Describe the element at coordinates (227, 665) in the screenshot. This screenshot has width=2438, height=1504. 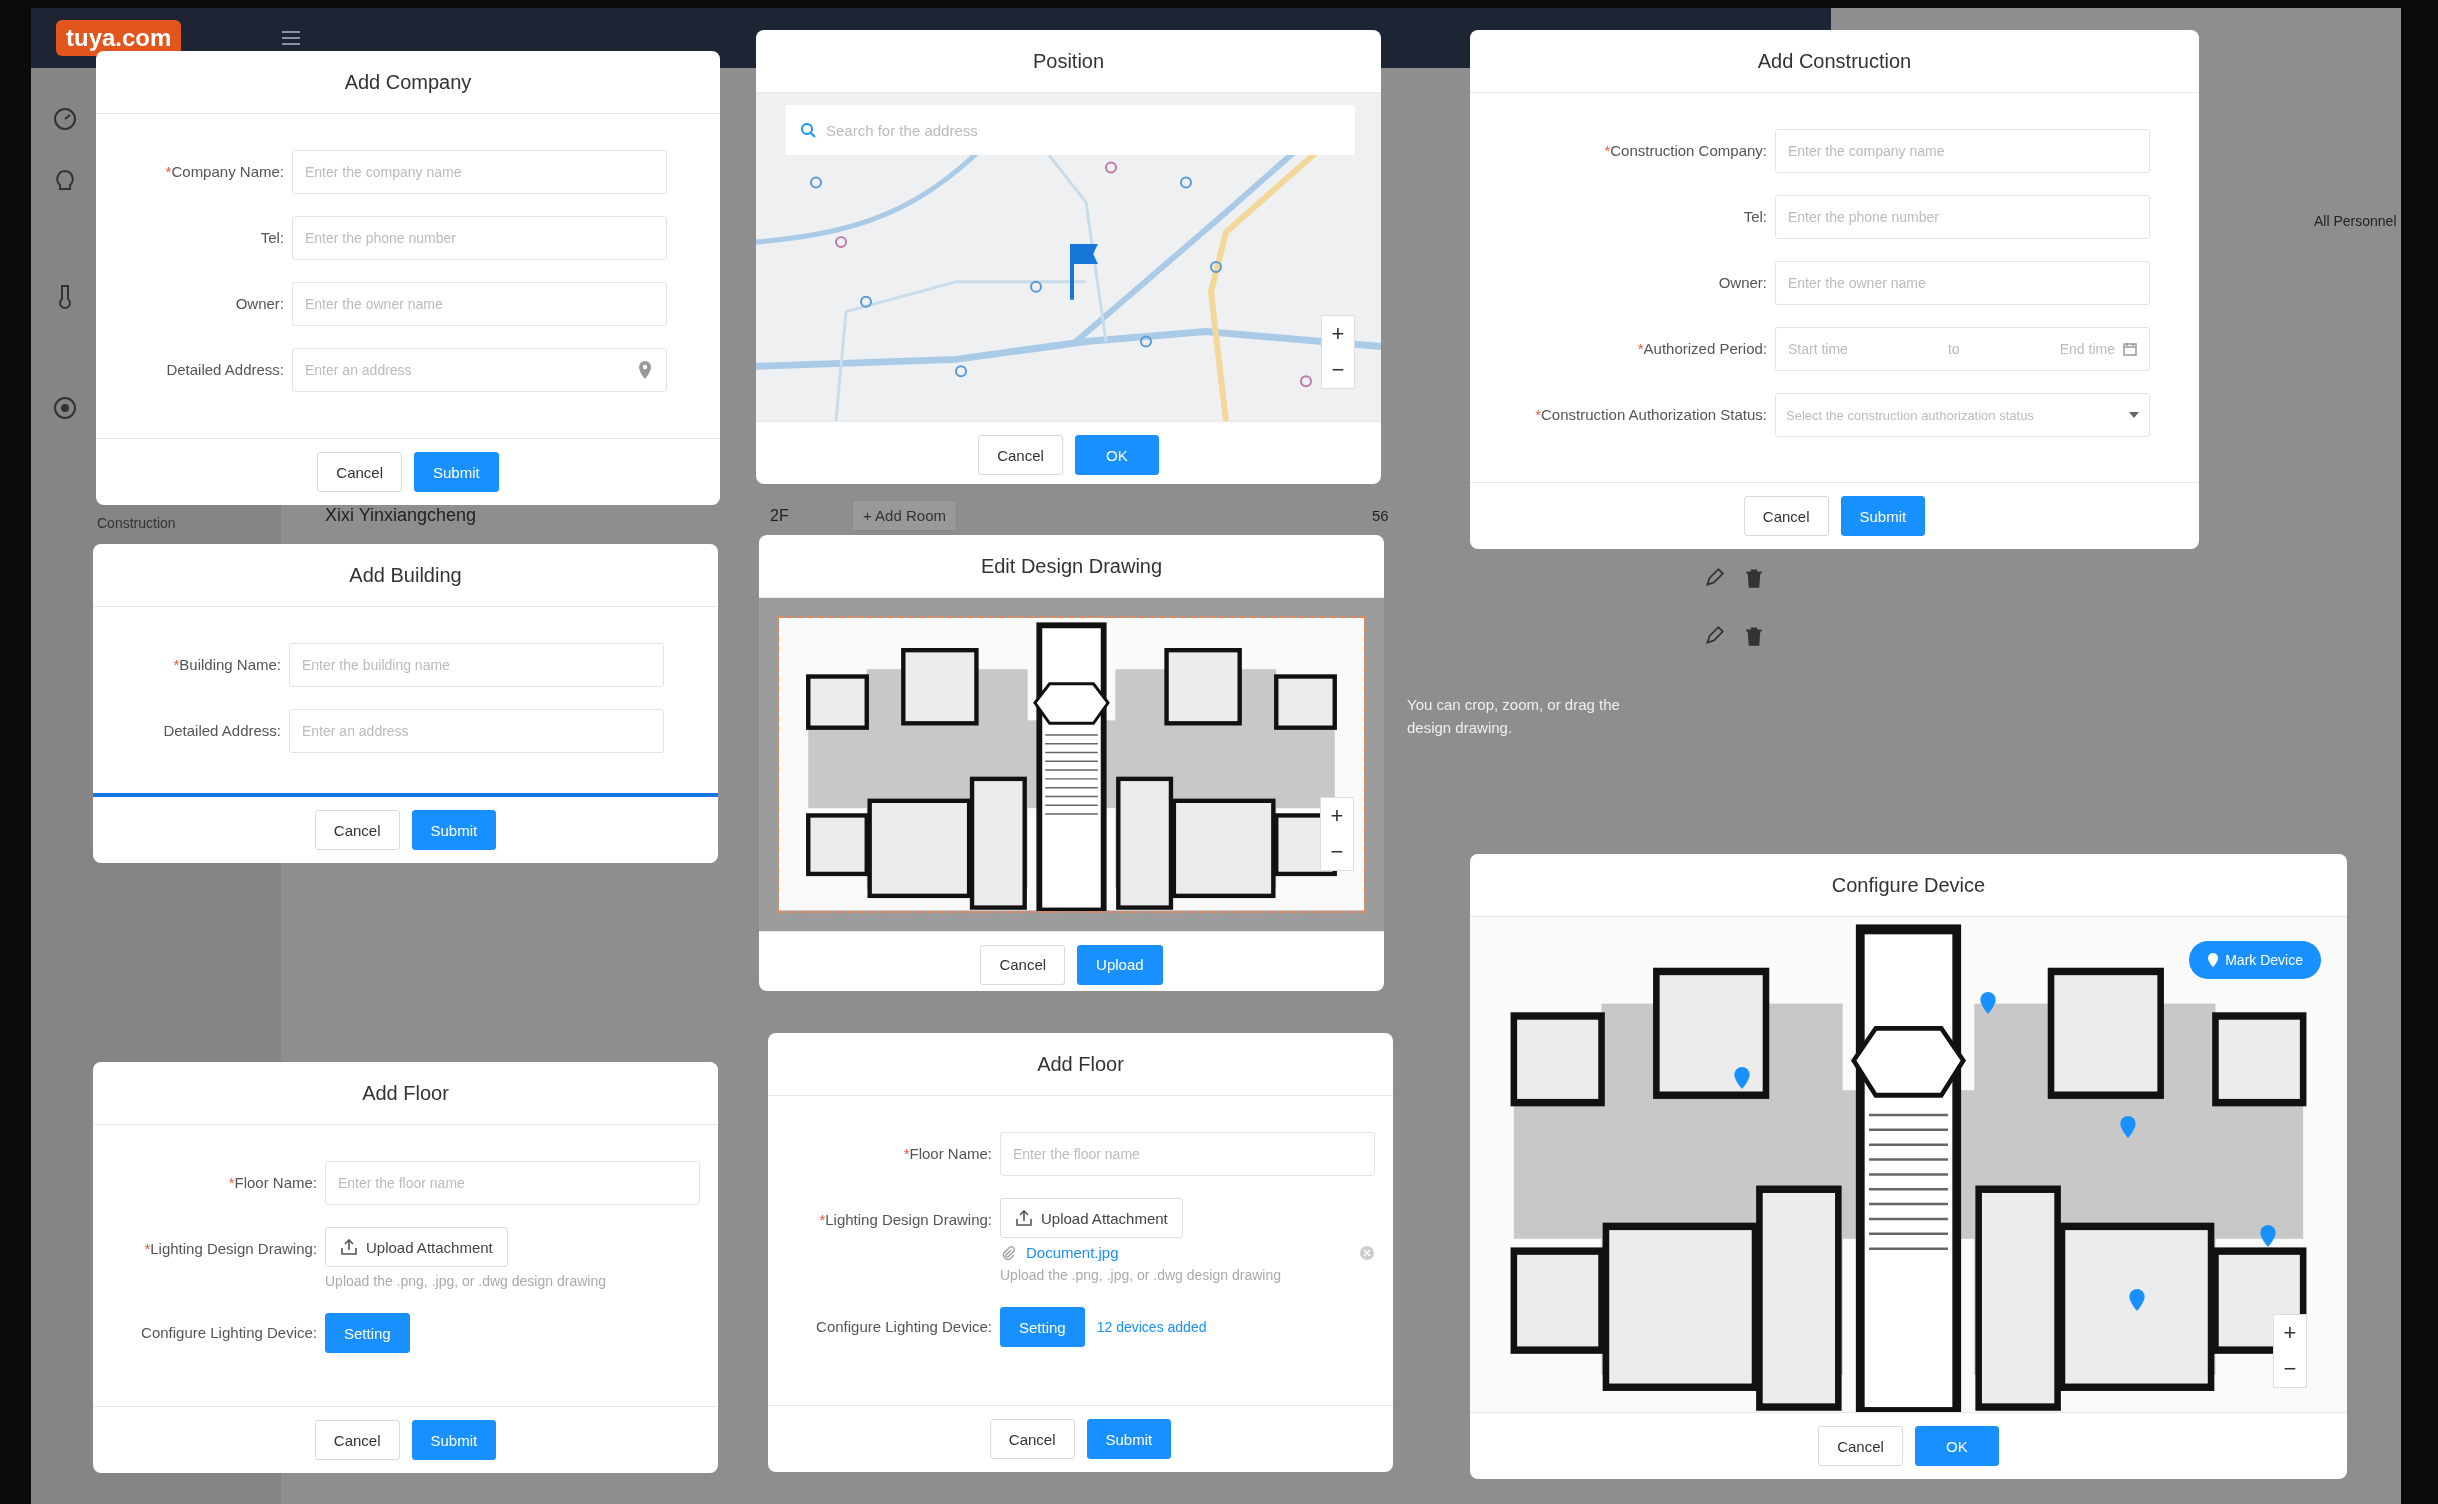
I see `field-label: *Building Name:` at that location.